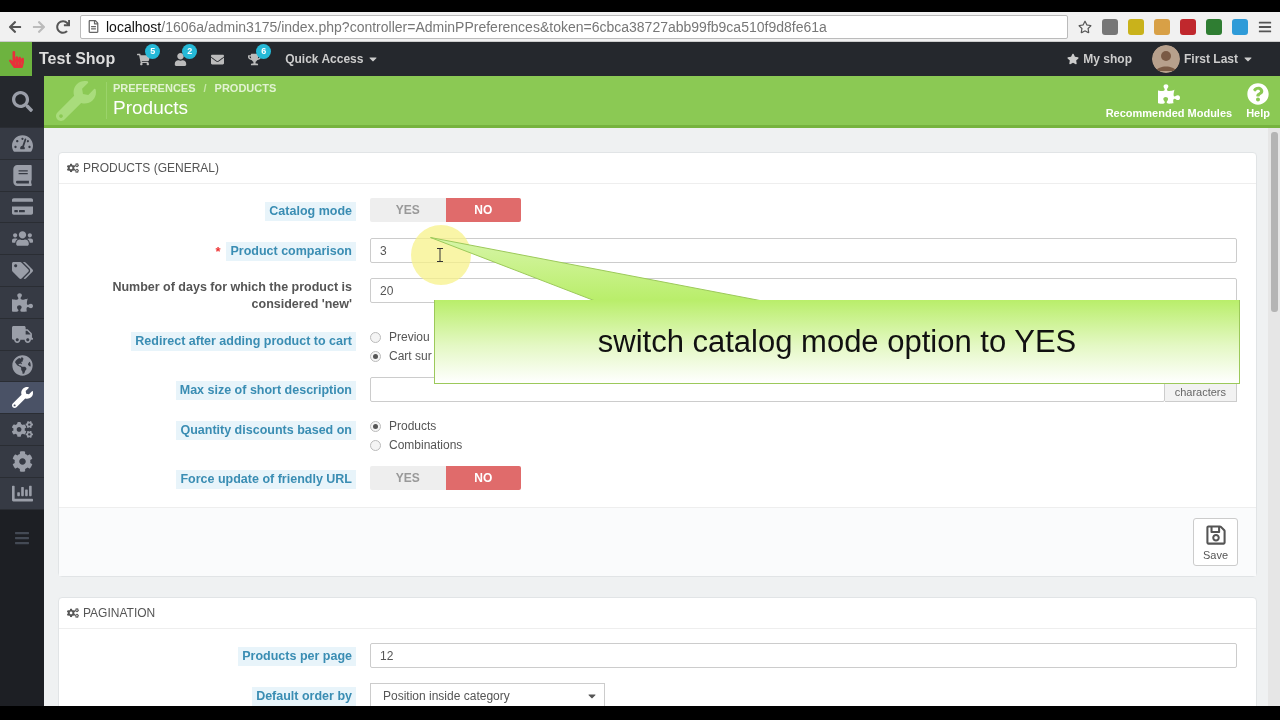  I want to click on mail-icon, so click(218, 59).